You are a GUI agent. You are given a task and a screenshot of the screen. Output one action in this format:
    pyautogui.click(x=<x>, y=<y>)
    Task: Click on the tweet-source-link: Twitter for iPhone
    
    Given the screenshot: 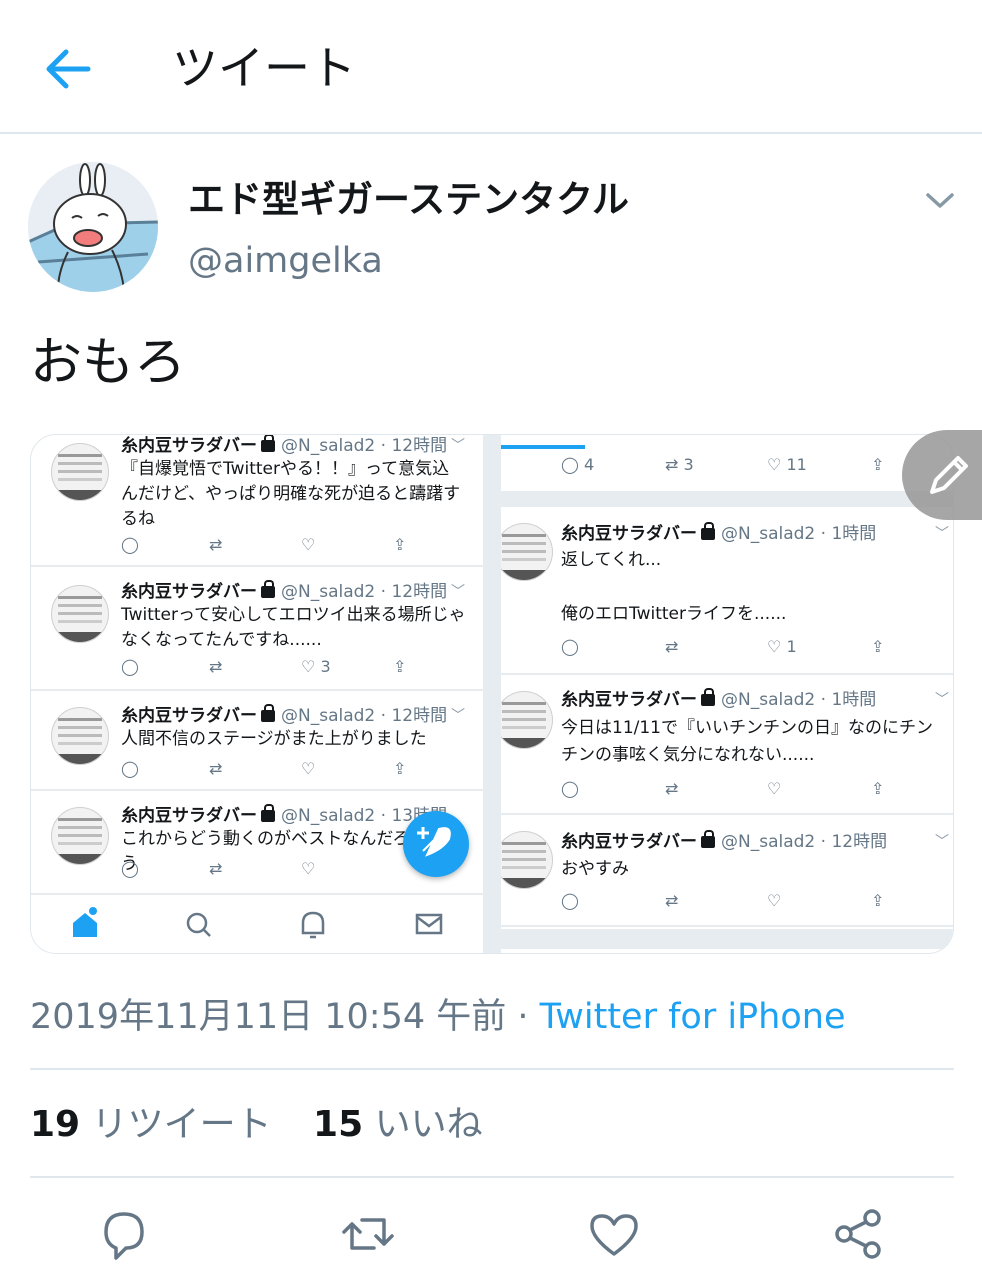 What is the action you would take?
    pyautogui.click(x=693, y=1017)
    